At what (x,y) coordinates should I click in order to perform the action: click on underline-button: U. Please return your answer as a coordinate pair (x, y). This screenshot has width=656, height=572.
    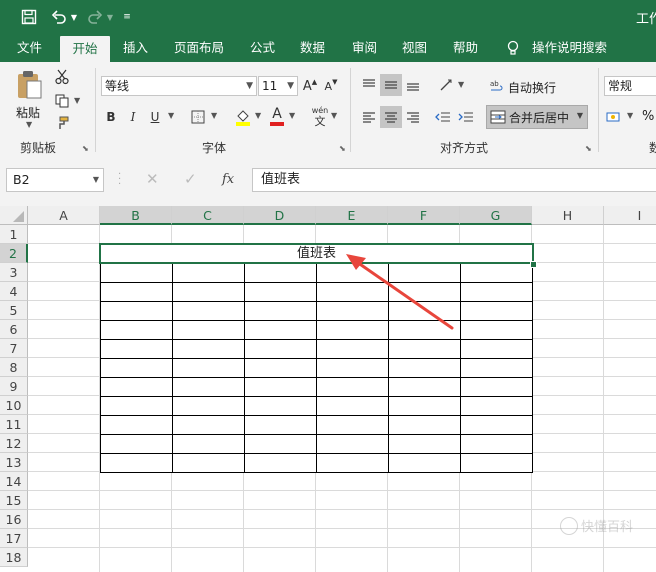
    Looking at the image, I should click on (155, 117).